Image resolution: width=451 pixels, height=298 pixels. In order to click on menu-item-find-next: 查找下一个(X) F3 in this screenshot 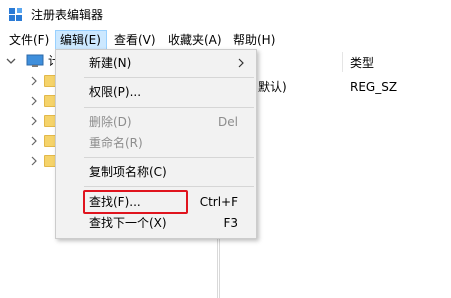, I will do `click(156, 223)`.